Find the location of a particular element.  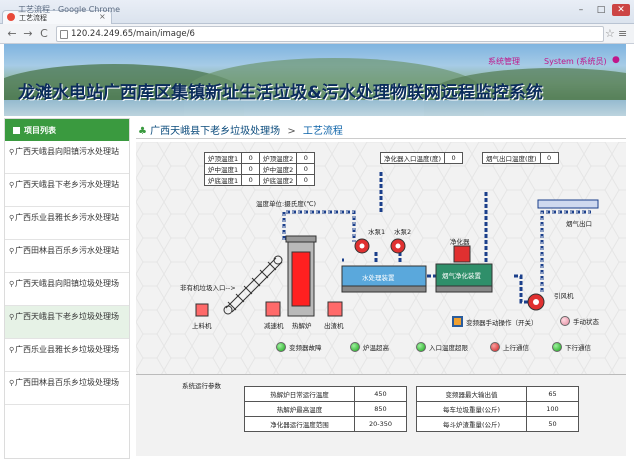

param-row: 变频器最大输出值 65 is located at coordinates (497, 394).